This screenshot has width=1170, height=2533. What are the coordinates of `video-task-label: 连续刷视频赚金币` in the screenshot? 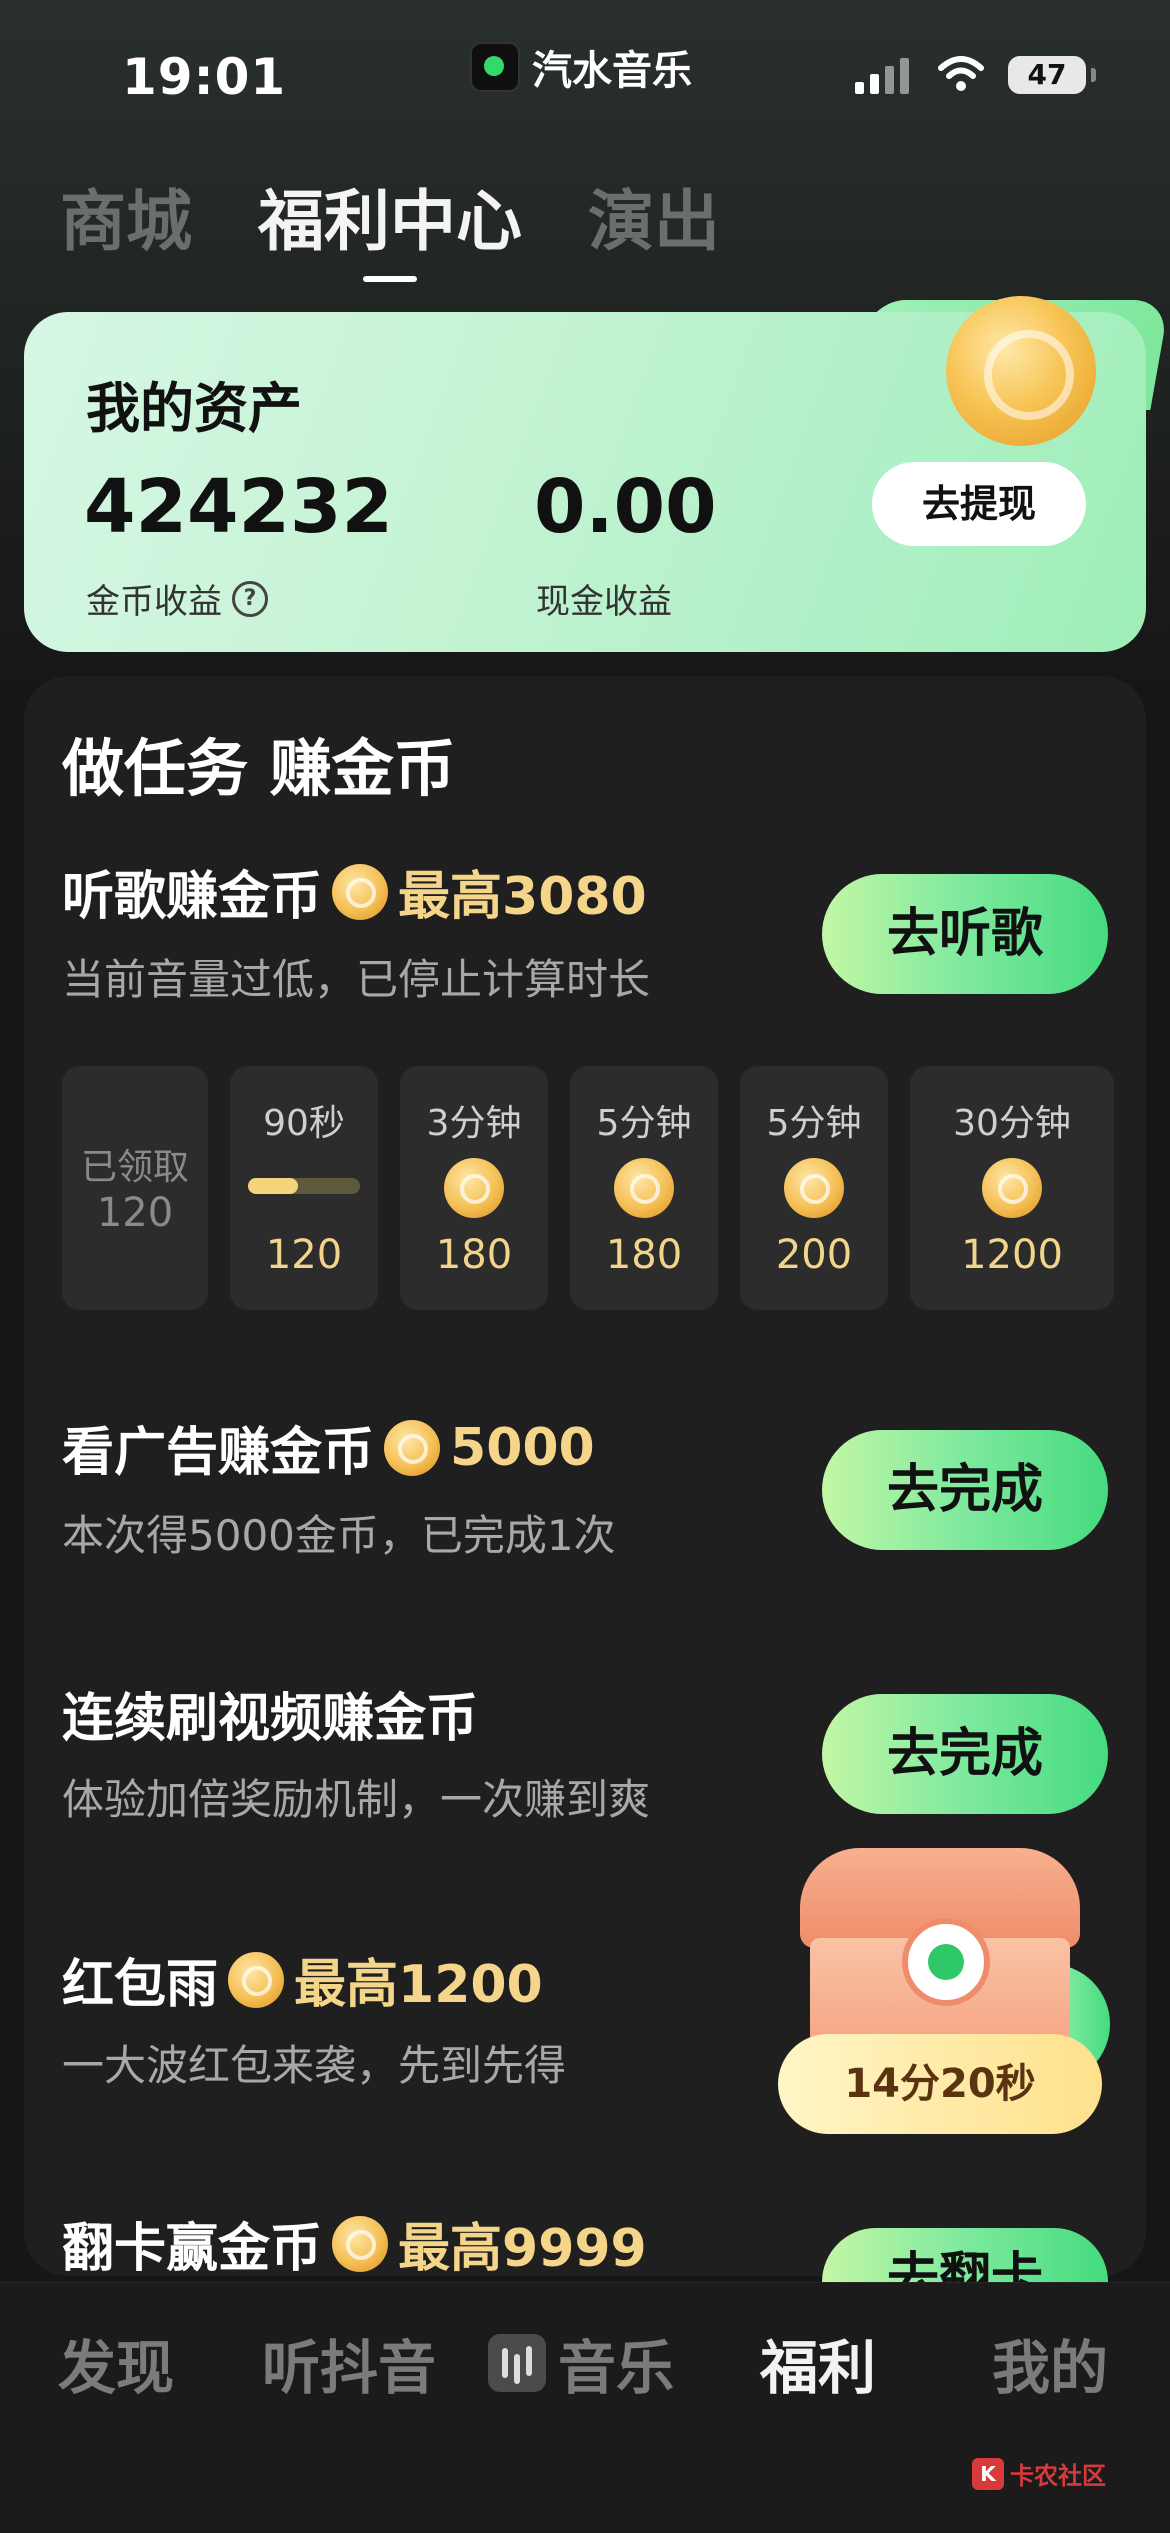 It's located at (270, 1719).